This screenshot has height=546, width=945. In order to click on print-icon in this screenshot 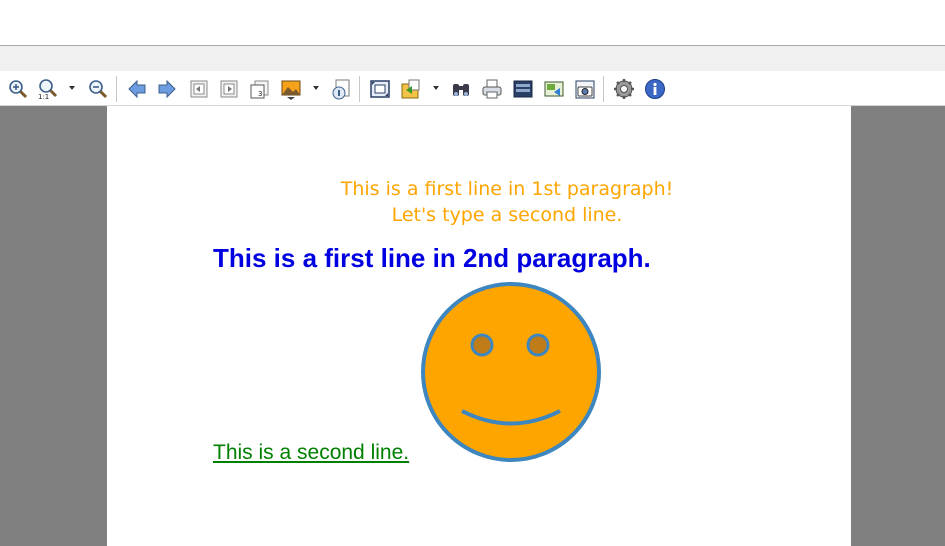, I will do `click(492, 89)`.